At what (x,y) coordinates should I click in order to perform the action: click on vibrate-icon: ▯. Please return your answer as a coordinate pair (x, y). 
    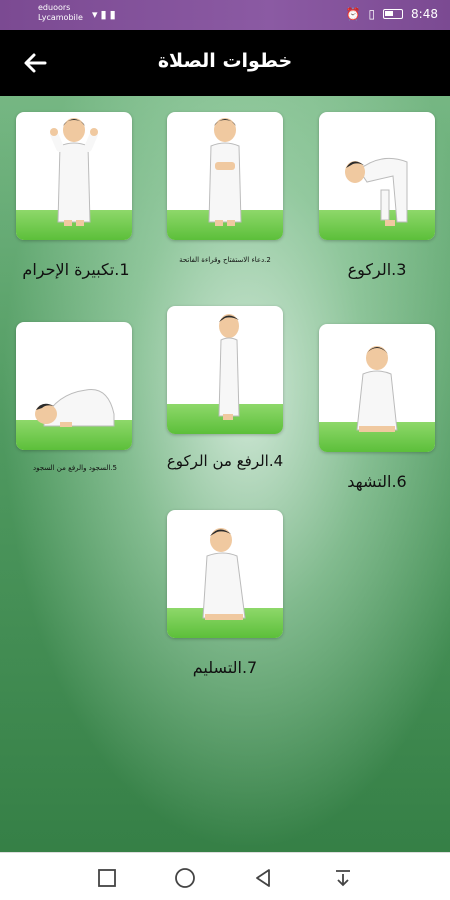
    Looking at the image, I should click on (372, 14).